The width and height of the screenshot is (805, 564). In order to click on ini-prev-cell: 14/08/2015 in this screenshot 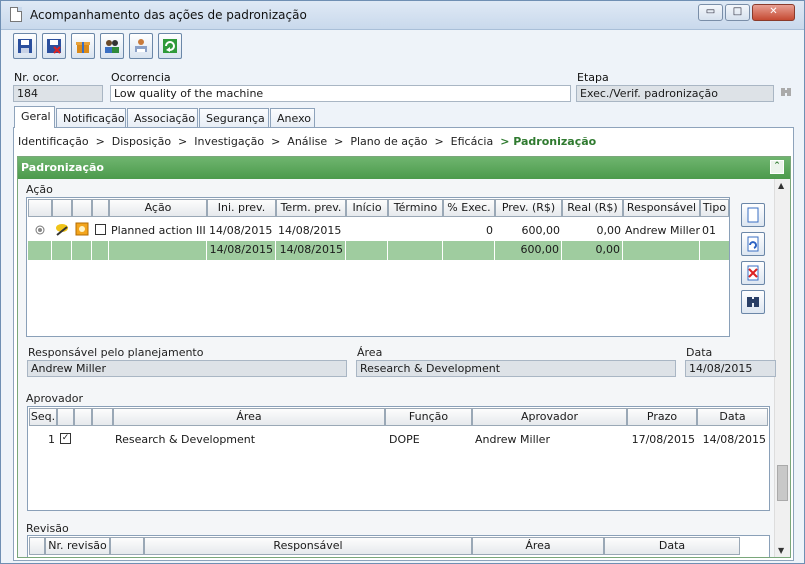, I will do `click(241, 230)`.